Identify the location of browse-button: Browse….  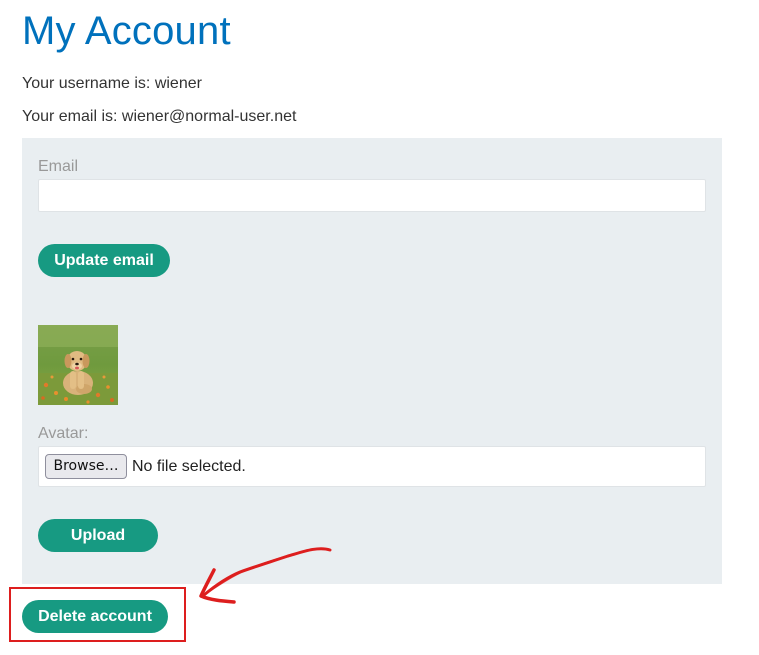
(86, 466).